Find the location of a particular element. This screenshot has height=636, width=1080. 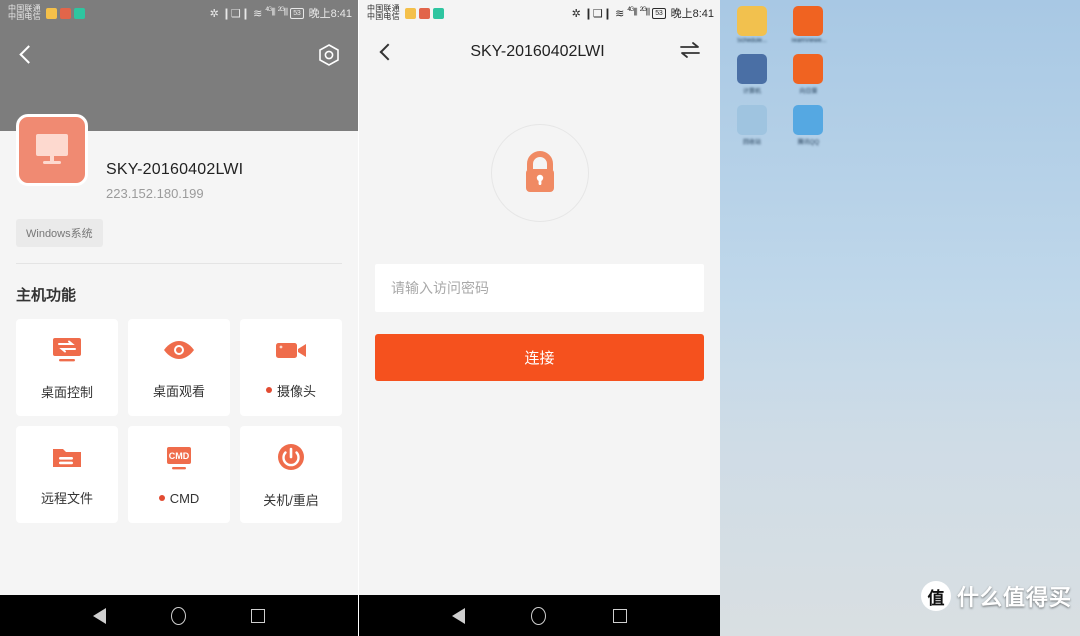

watermark: 值 什么值得买 is located at coordinates (996, 596).